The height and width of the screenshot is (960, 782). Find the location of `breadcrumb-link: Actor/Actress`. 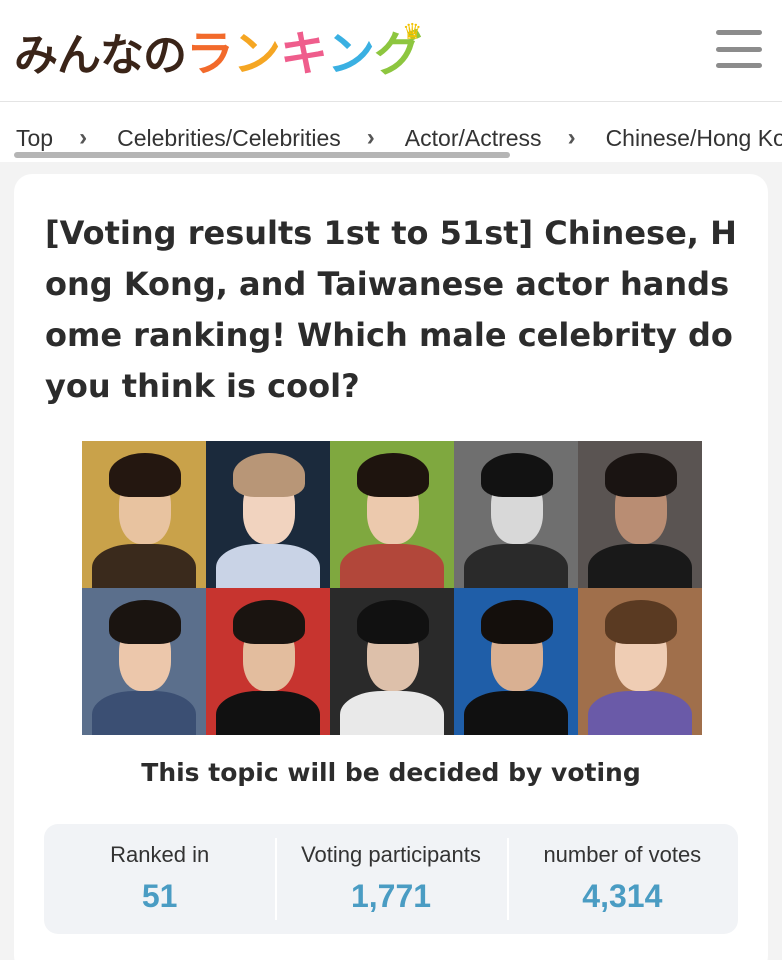

breadcrumb-link: Actor/Actress is located at coordinates (473, 138).